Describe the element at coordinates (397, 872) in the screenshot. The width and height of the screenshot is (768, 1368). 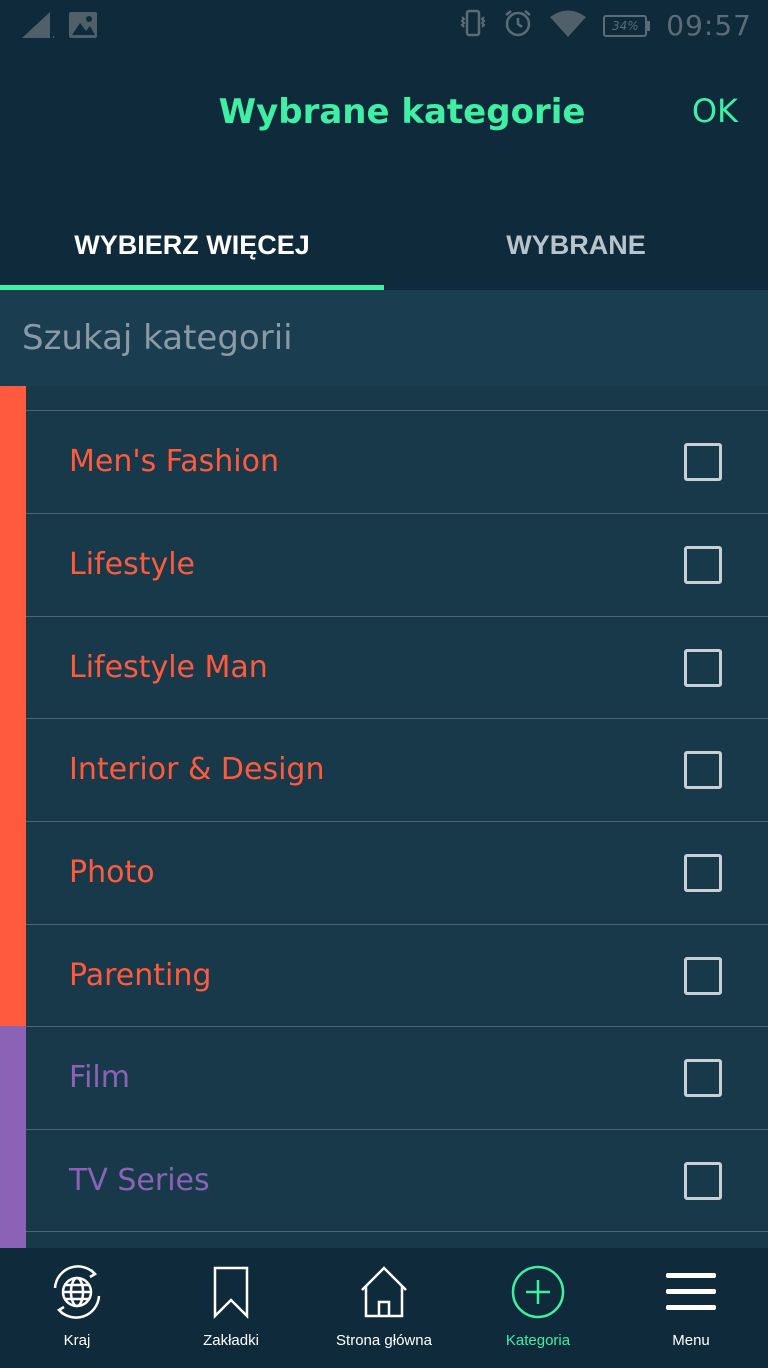
I see `category-row: Photo` at that location.